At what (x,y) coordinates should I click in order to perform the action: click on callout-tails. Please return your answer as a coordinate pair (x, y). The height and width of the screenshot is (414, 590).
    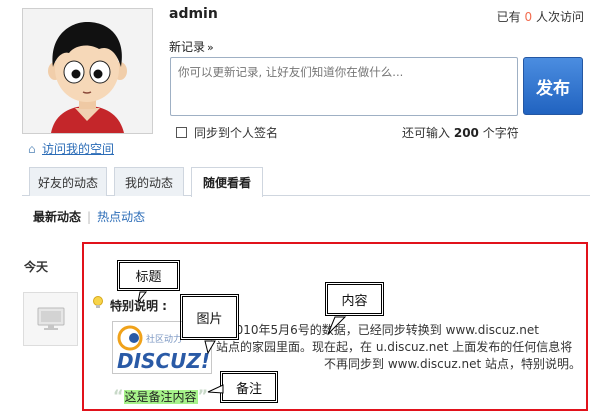
    Looking at the image, I should click on (242, 342).